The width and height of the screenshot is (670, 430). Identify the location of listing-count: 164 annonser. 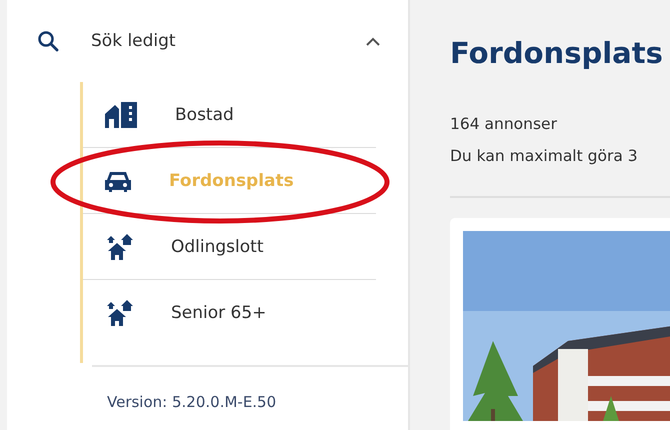
(504, 124).